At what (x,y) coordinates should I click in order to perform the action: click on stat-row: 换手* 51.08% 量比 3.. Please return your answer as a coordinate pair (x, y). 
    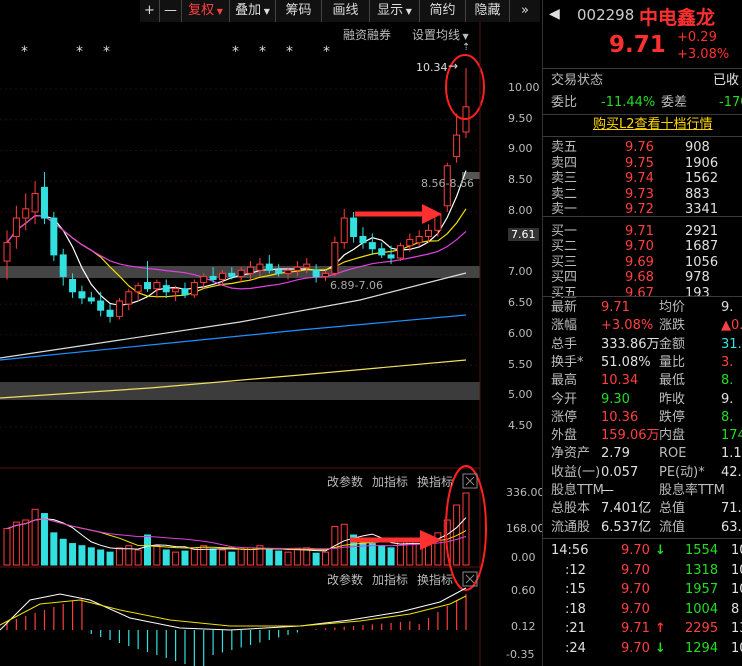
    Looking at the image, I should click on (642, 363).